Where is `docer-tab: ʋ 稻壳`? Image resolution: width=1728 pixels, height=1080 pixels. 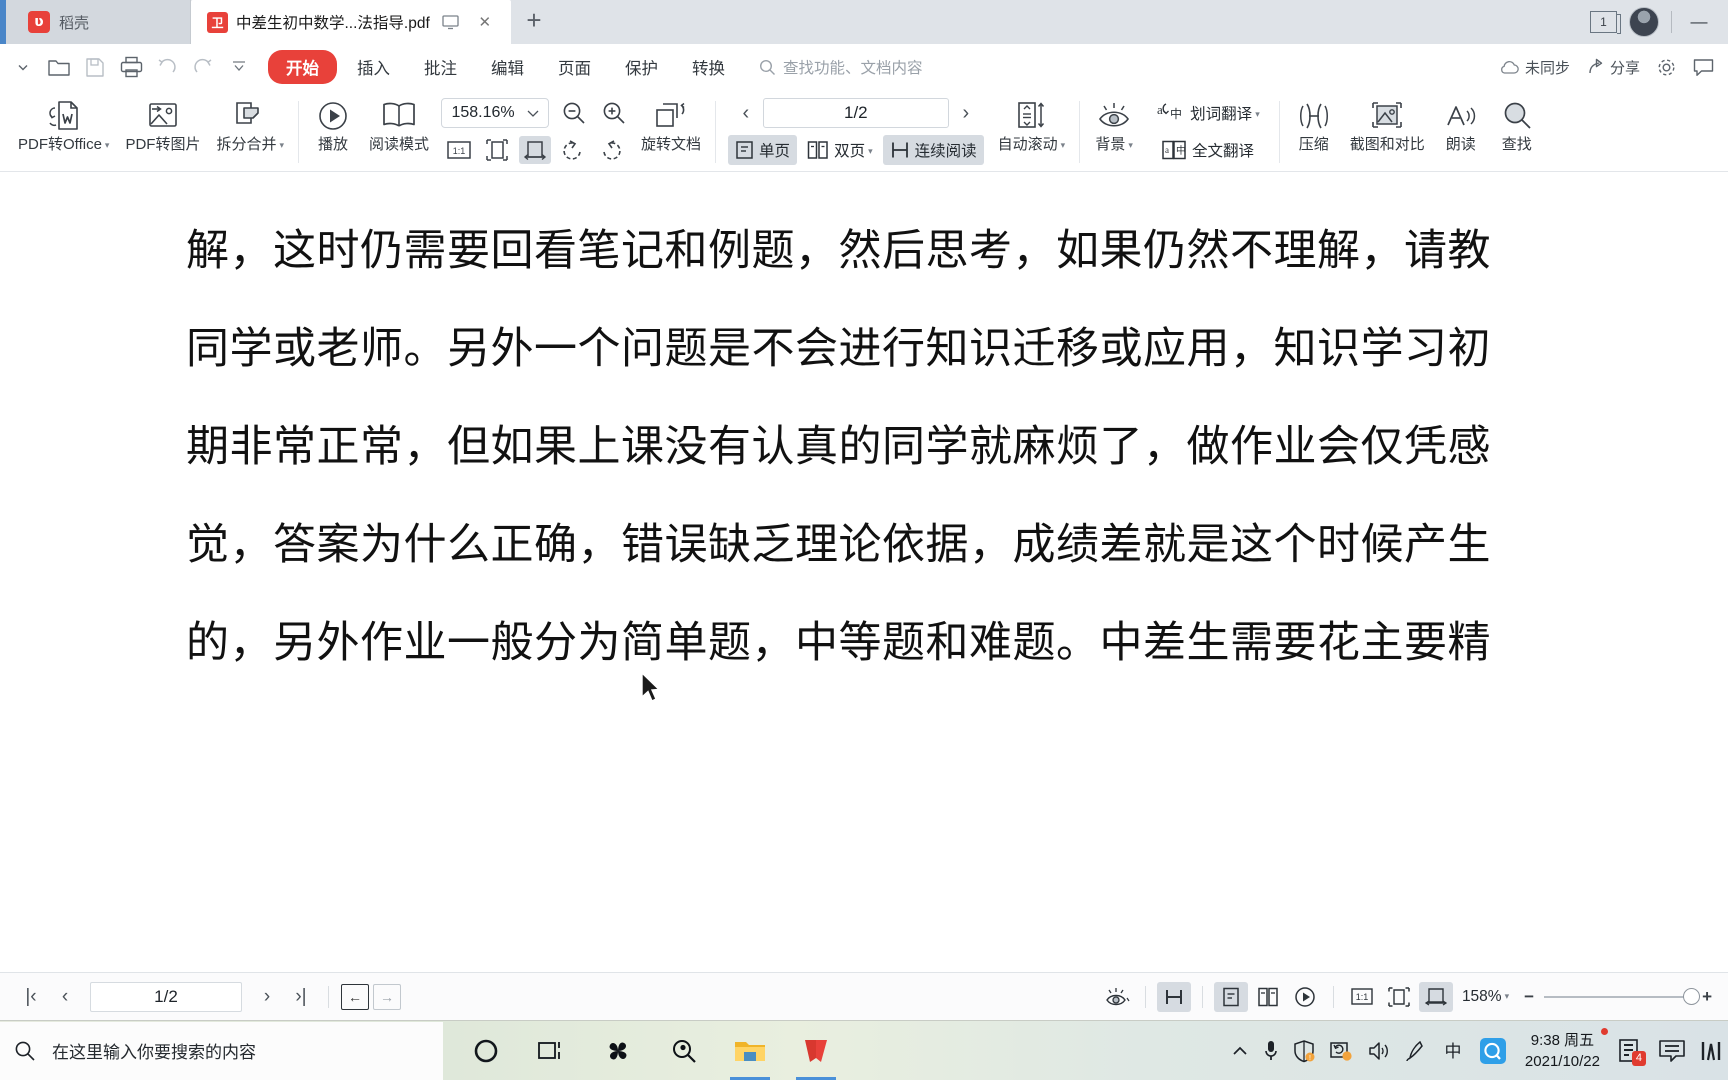 docer-tab: ʋ 稻壳 is located at coordinates (98, 22).